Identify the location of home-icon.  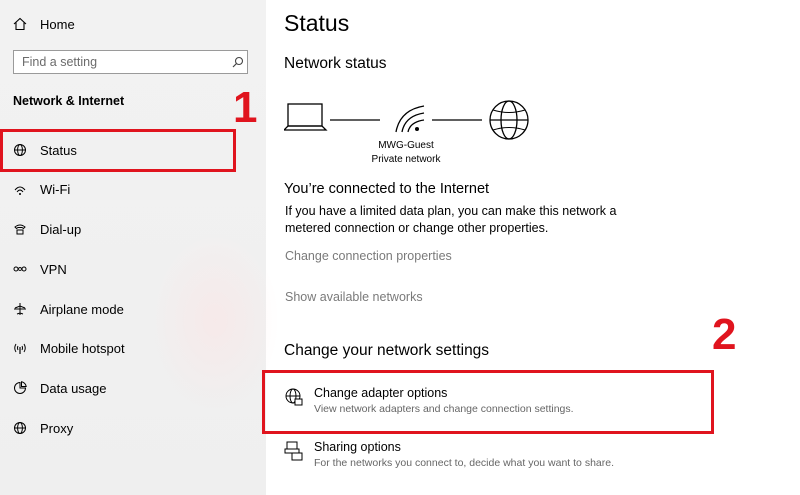
(20, 24).